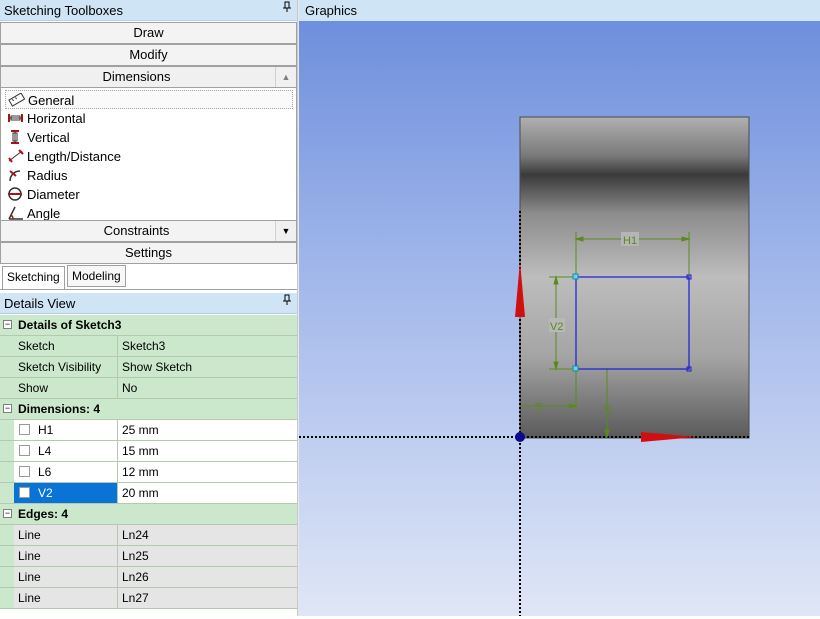 The height and width of the screenshot is (619, 820). Describe the element at coordinates (40, 303) in the screenshot. I see `details-title: Details View` at that location.